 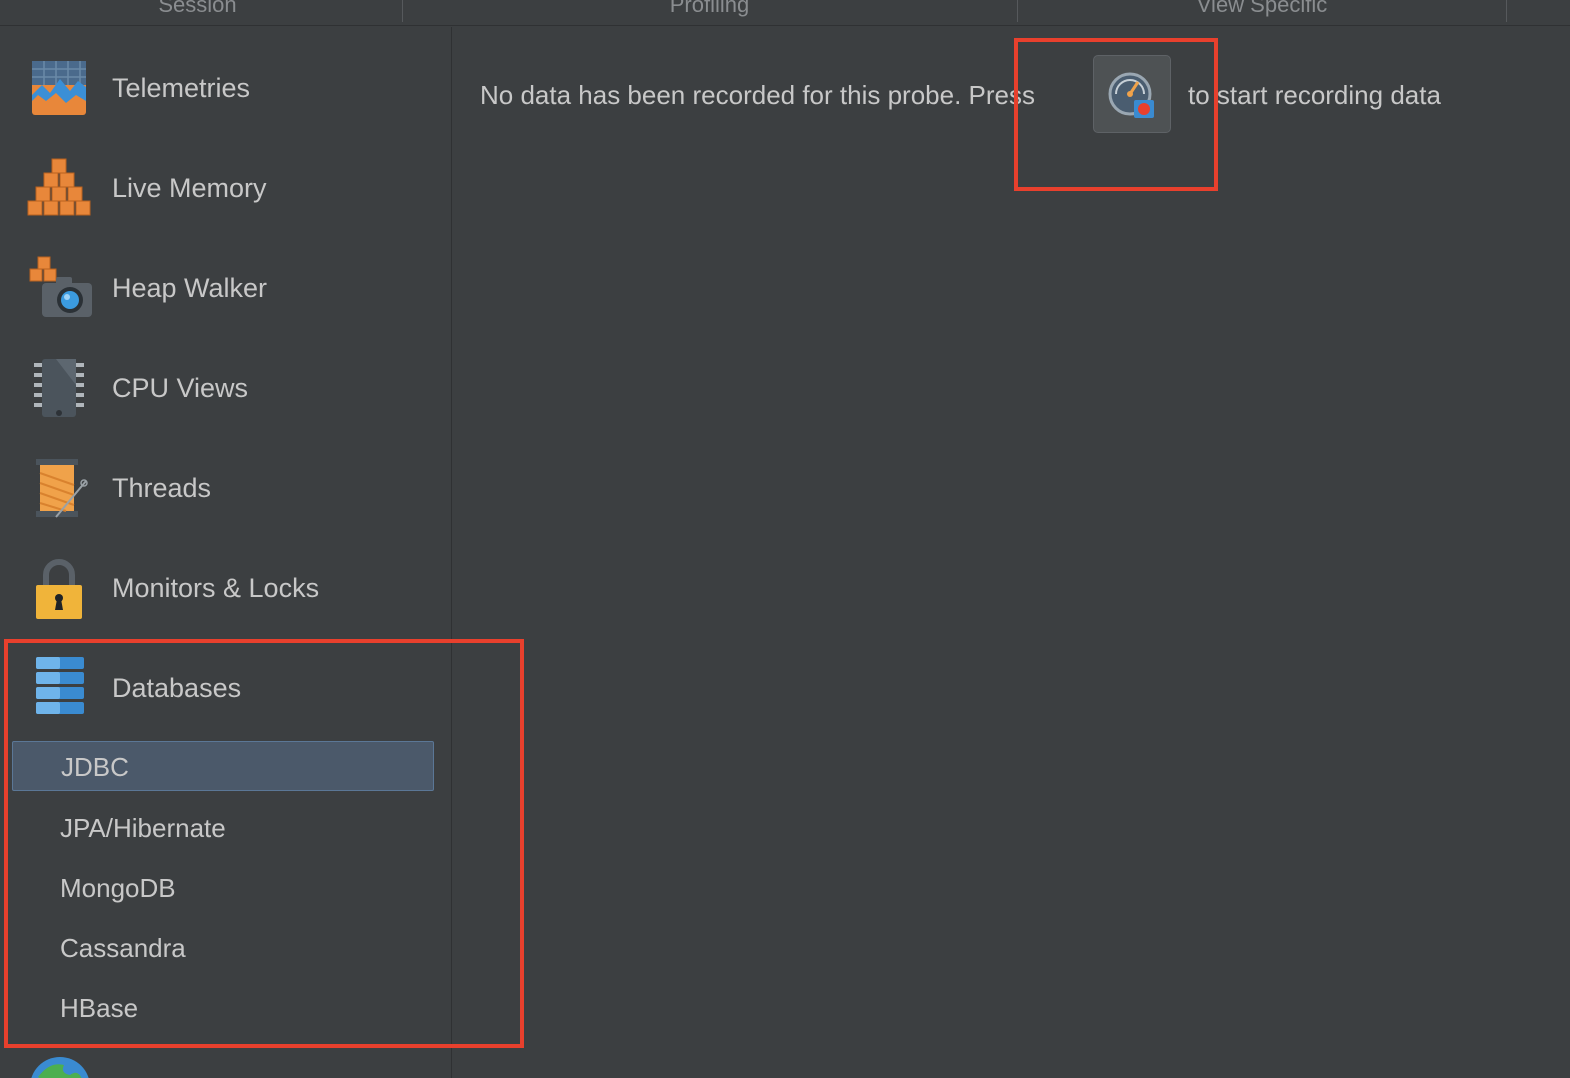 I want to click on sidebar-subitem-label: HBase, so click(x=99, y=1008).